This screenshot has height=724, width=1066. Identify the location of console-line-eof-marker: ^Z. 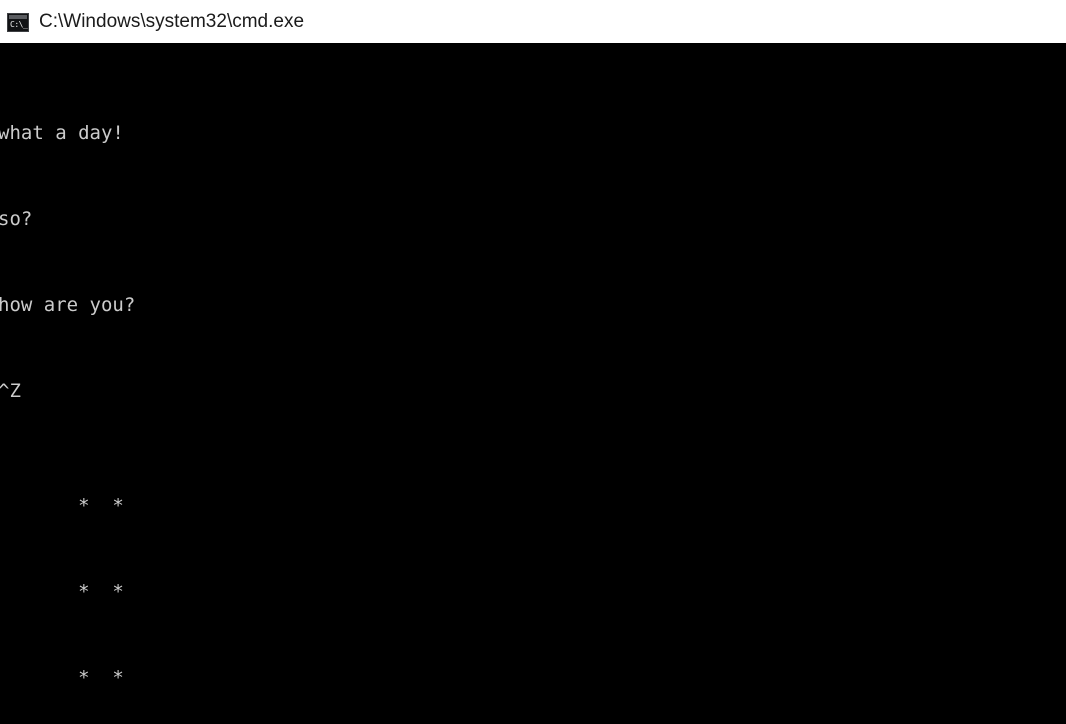
(10, 391).